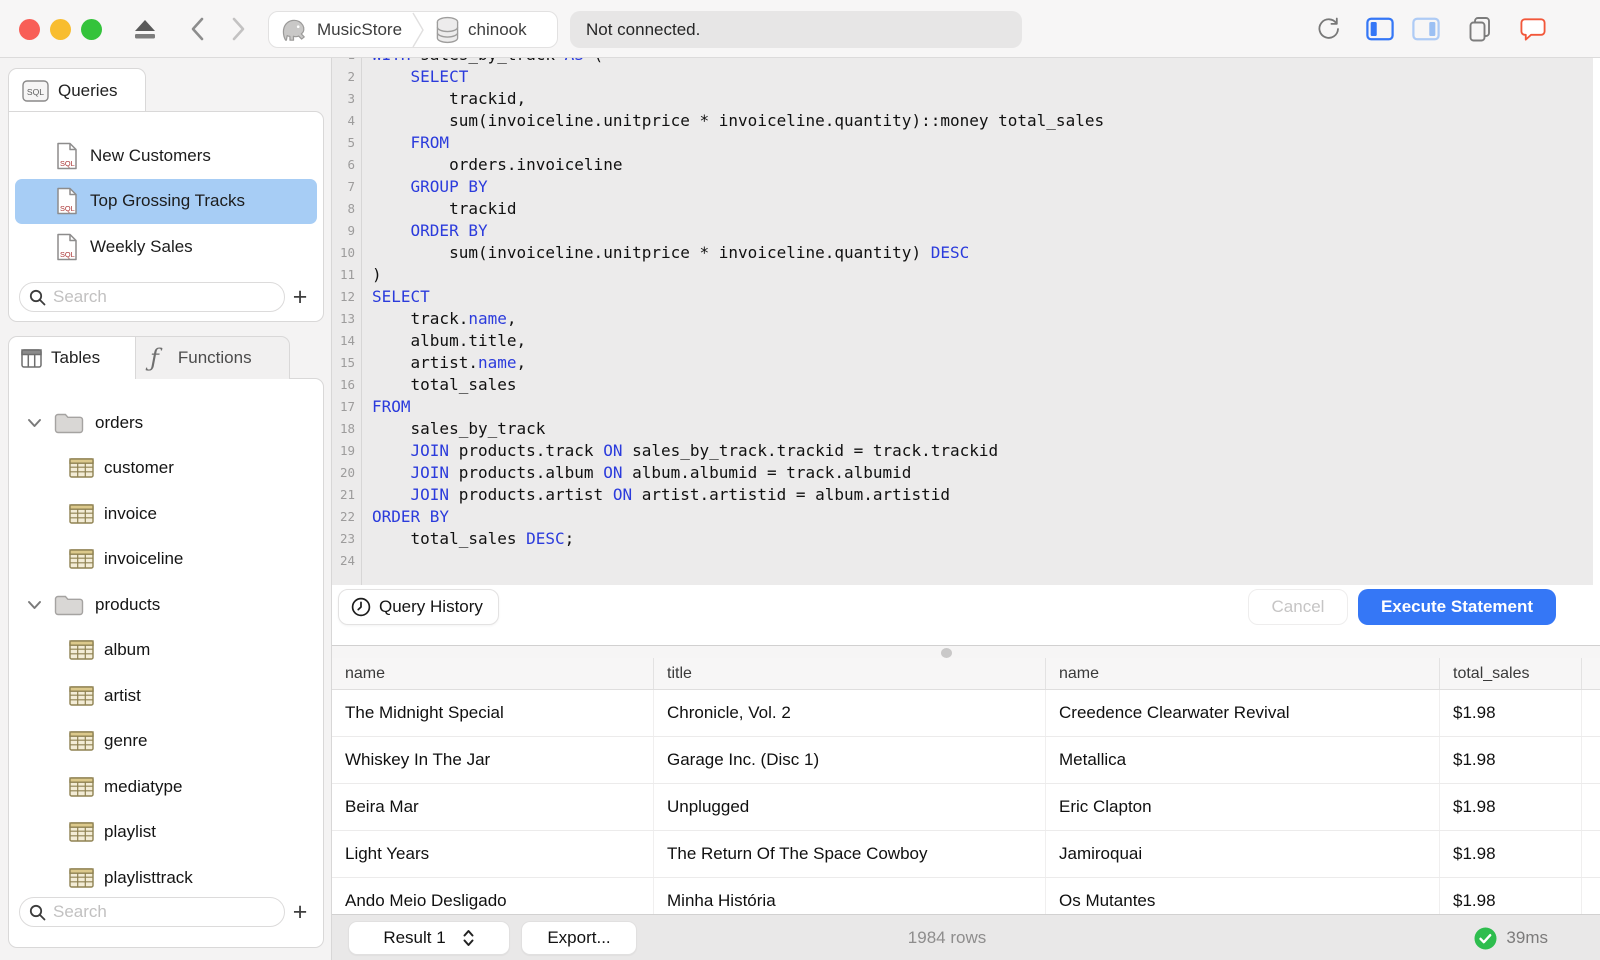 The image size is (1600, 960). Describe the element at coordinates (738, 319) in the screenshot. I see `code-line: track.name,` at that location.